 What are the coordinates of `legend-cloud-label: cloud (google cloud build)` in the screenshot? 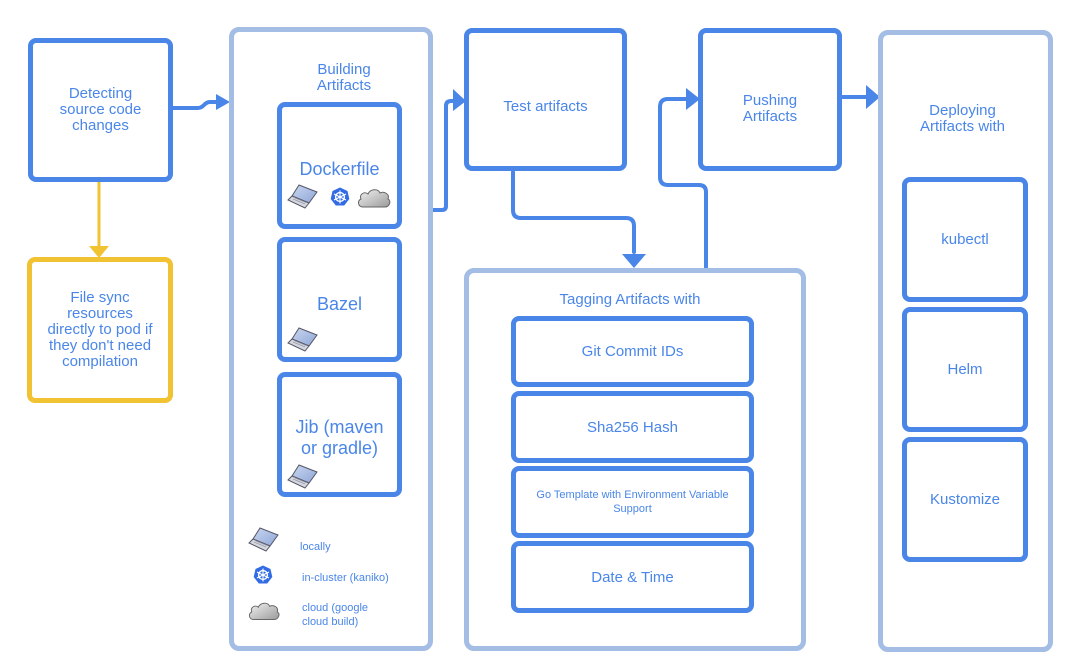 It's located at (335, 615).